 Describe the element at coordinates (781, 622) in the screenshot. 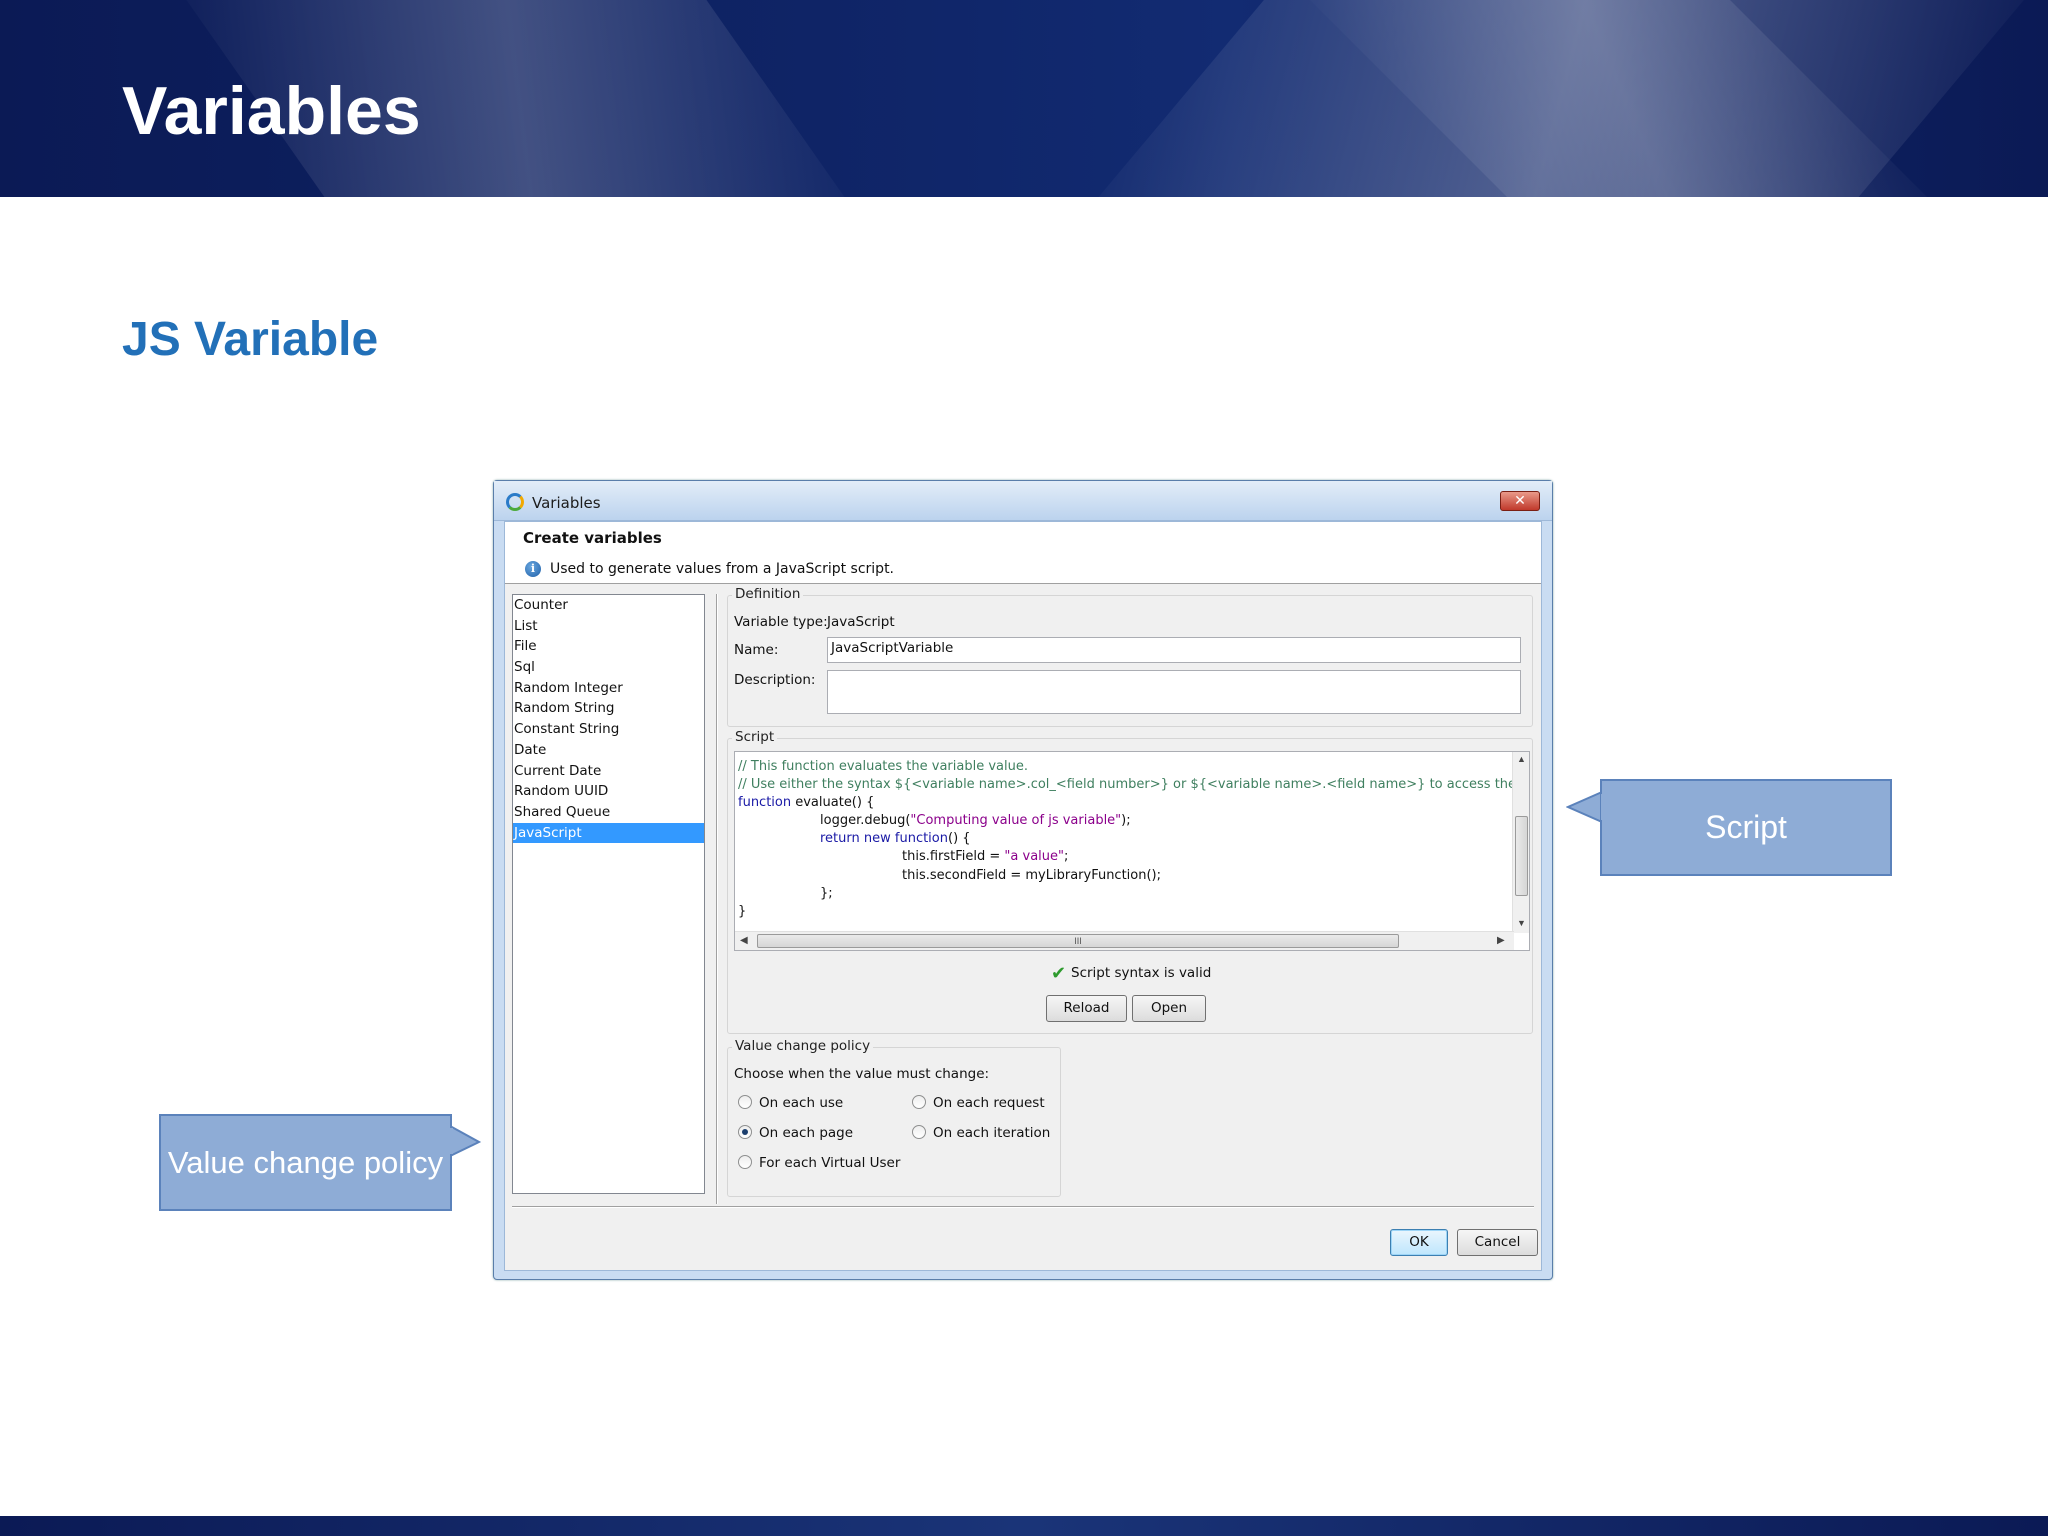

I see `variable-type-label: Variable type:` at that location.